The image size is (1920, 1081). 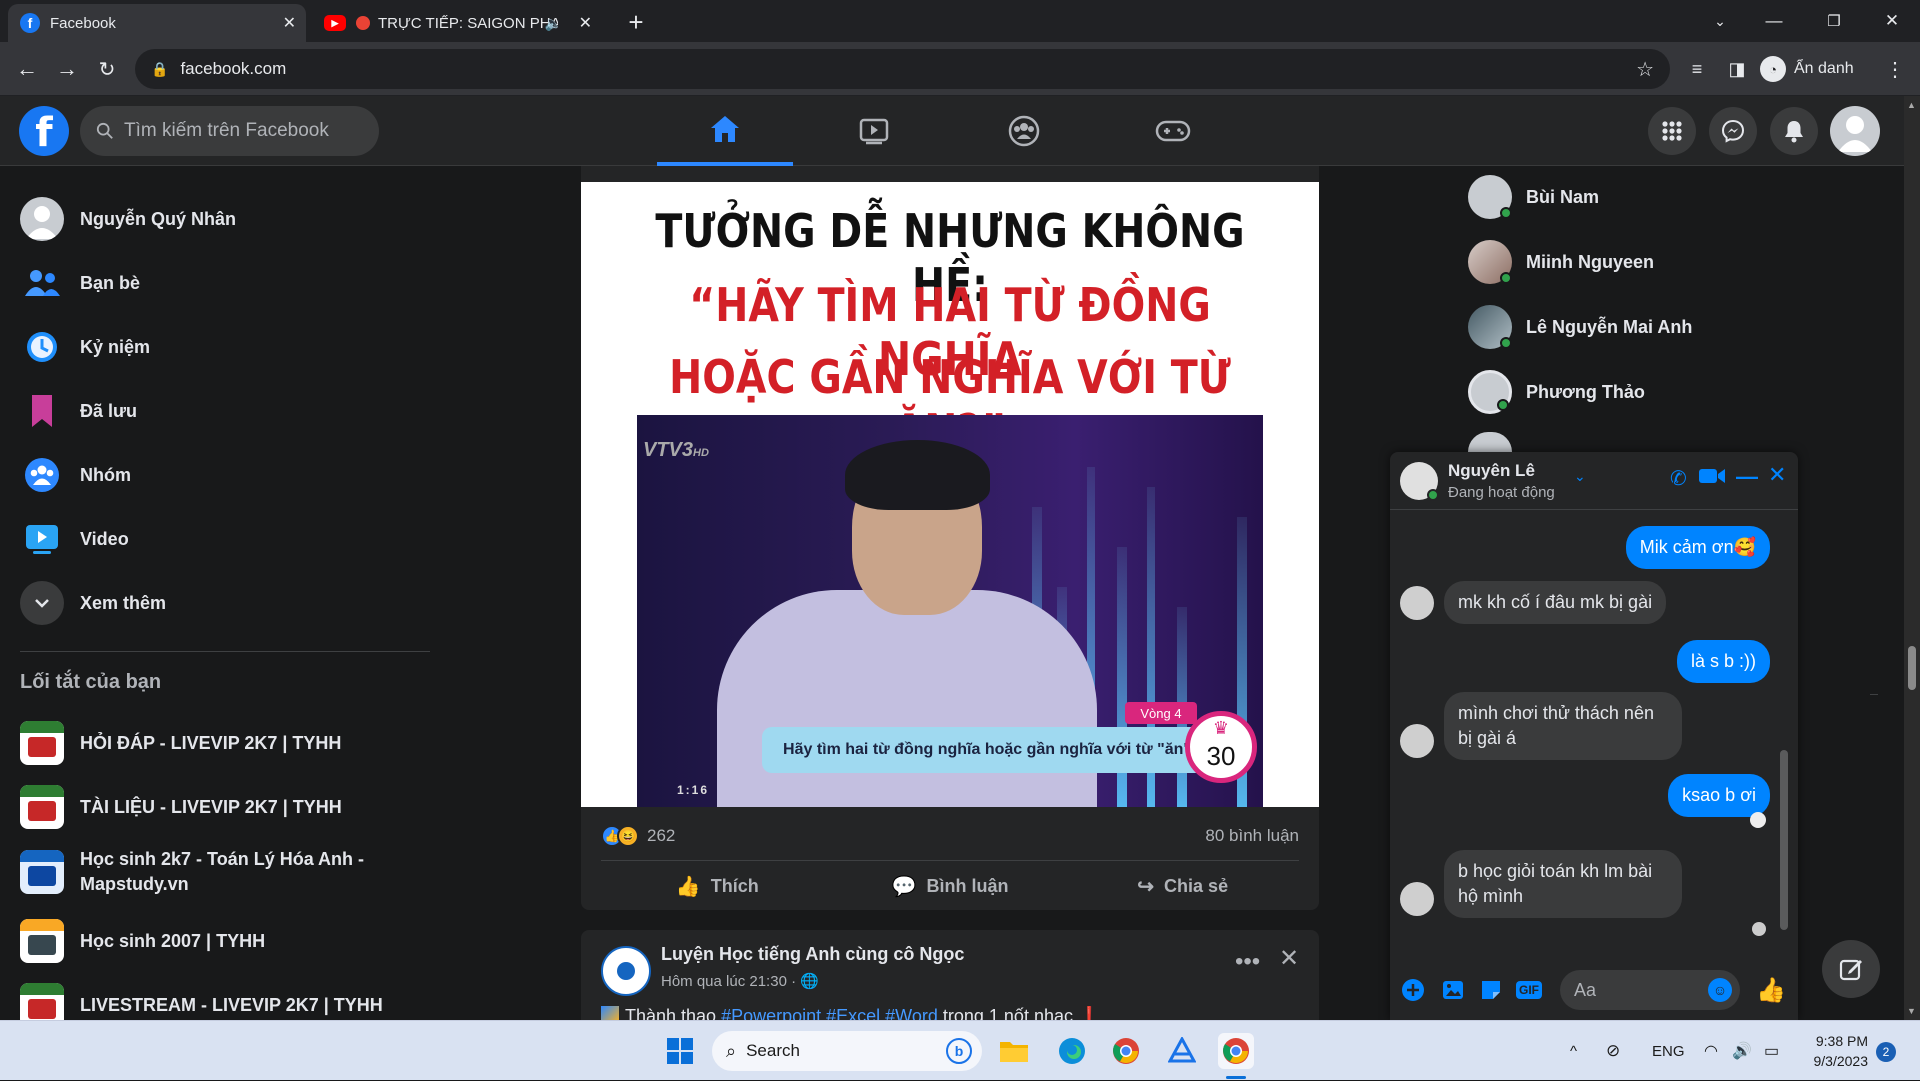 What do you see at coordinates (1563, 726) in the screenshot?
I see `message-bubble-received: mình chơi thử thách nên bị gài á` at bounding box center [1563, 726].